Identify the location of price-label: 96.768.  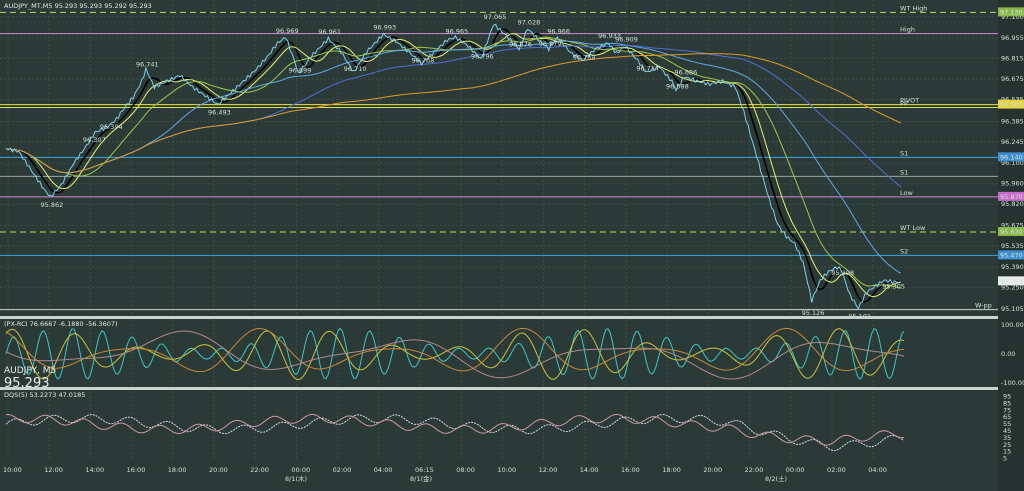
(423, 60).